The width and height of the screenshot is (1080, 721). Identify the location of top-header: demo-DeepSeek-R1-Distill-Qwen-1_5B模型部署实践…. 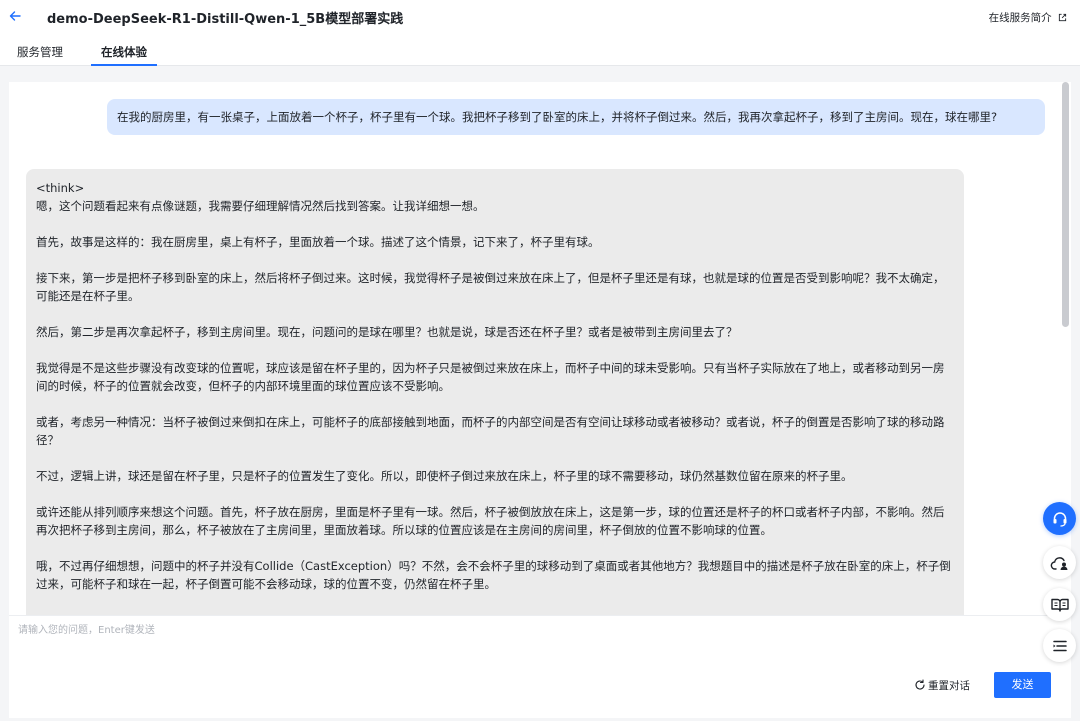
(540, 33).